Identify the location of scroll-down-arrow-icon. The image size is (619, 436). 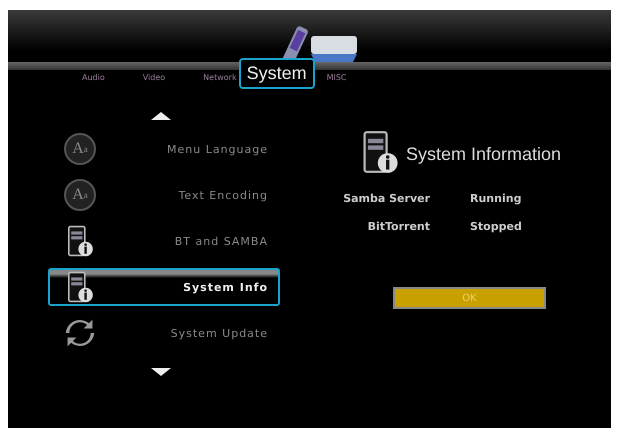
(161, 372).